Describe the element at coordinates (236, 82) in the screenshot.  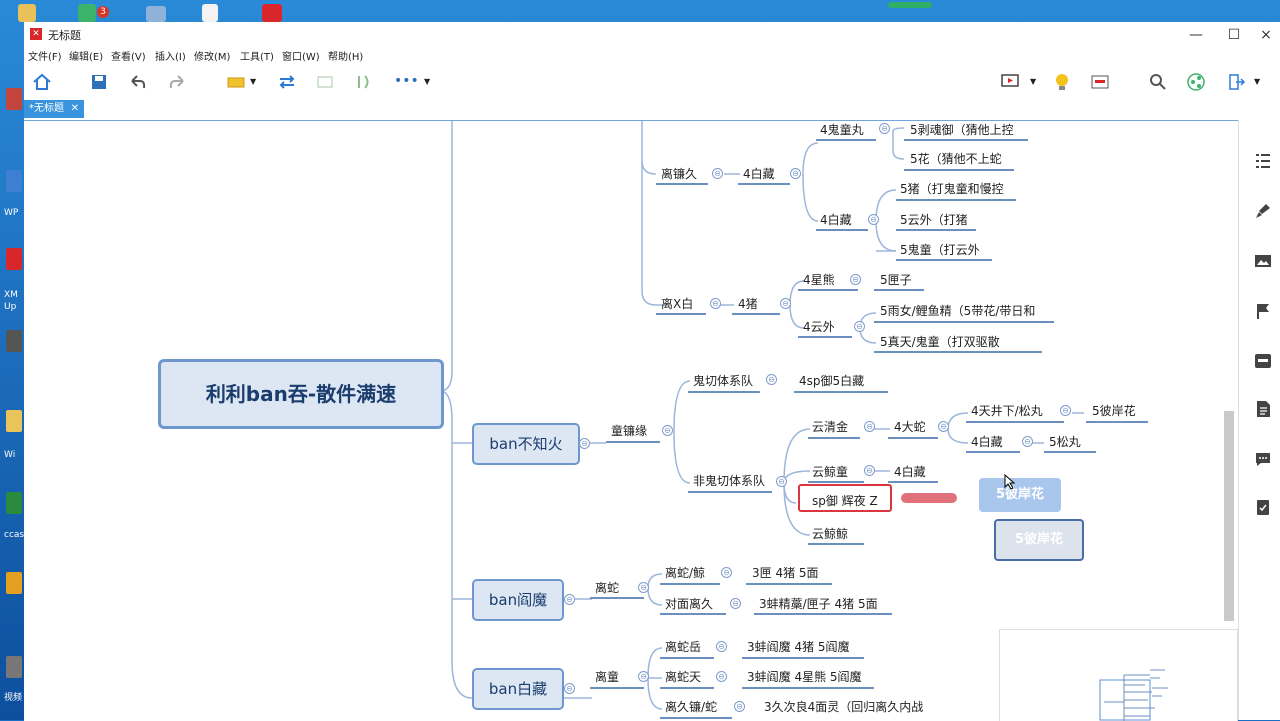
I see `topic-icon` at that location.